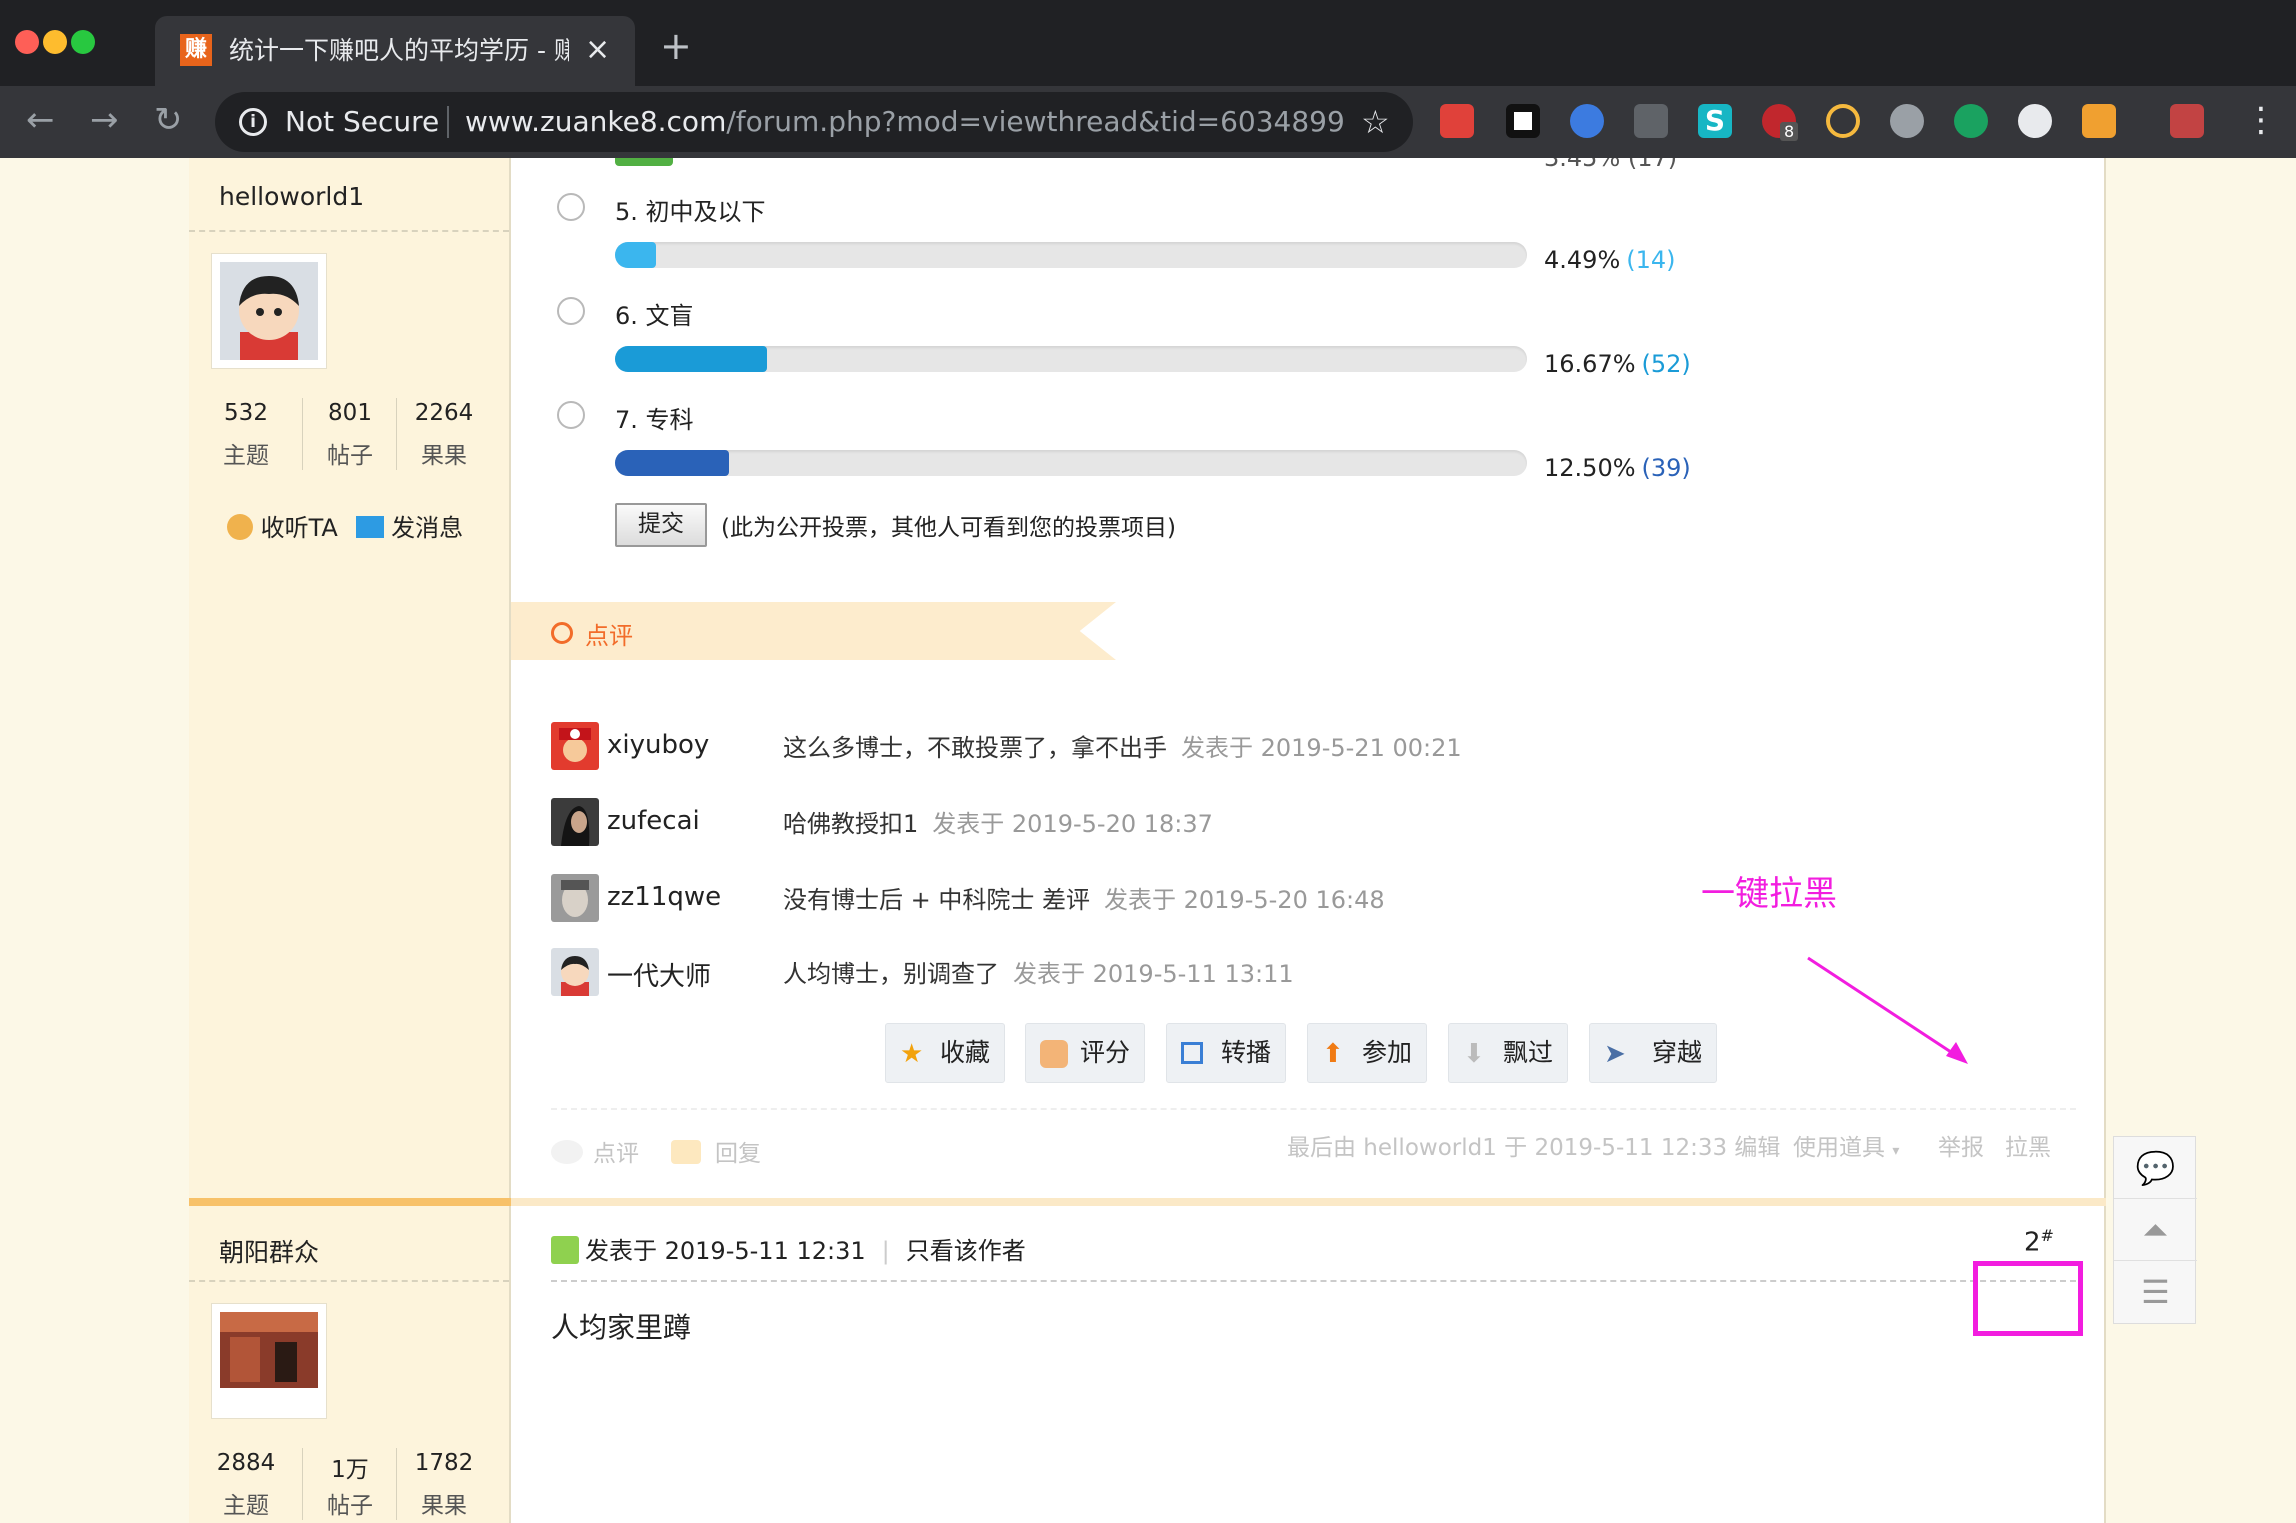 The image size is (2296, 1523). I want to click on stat-value: 532, so click(246, 413).